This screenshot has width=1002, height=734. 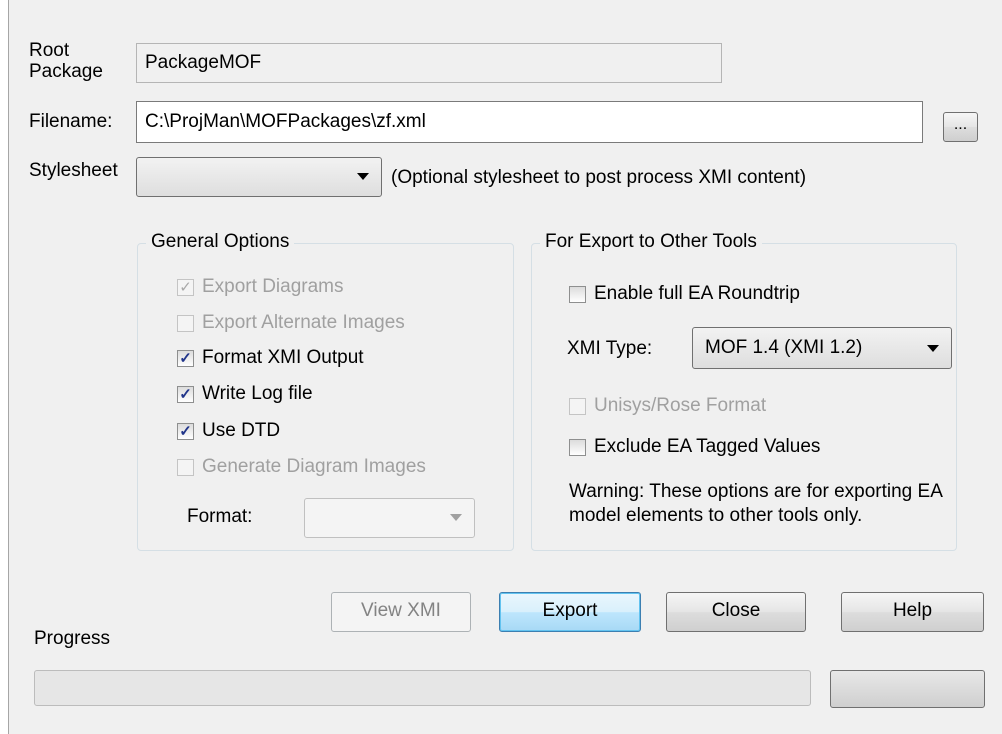 I want to click on checkbox-label: Export Alternate Images, so click(x=303, y=322).